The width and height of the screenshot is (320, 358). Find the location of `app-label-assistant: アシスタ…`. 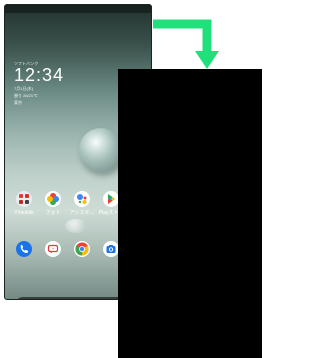

app-label-assistant: アシスタ… is located at coordinates (82, 213).